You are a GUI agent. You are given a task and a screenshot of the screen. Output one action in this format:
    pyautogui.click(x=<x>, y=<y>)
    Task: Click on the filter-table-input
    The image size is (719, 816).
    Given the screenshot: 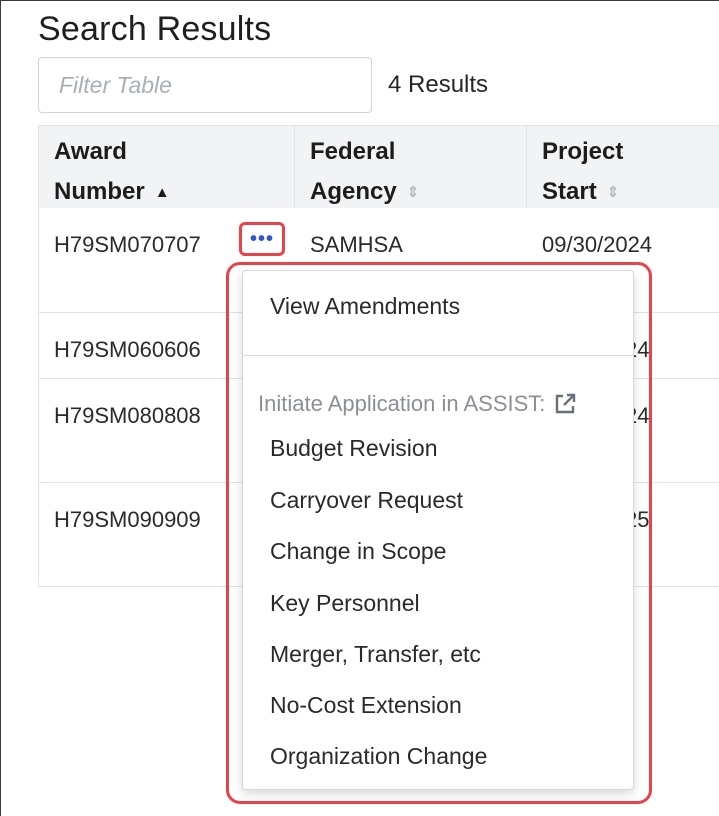 What is the action you would take?
    pyautogui.click(x=205, y=85)
    